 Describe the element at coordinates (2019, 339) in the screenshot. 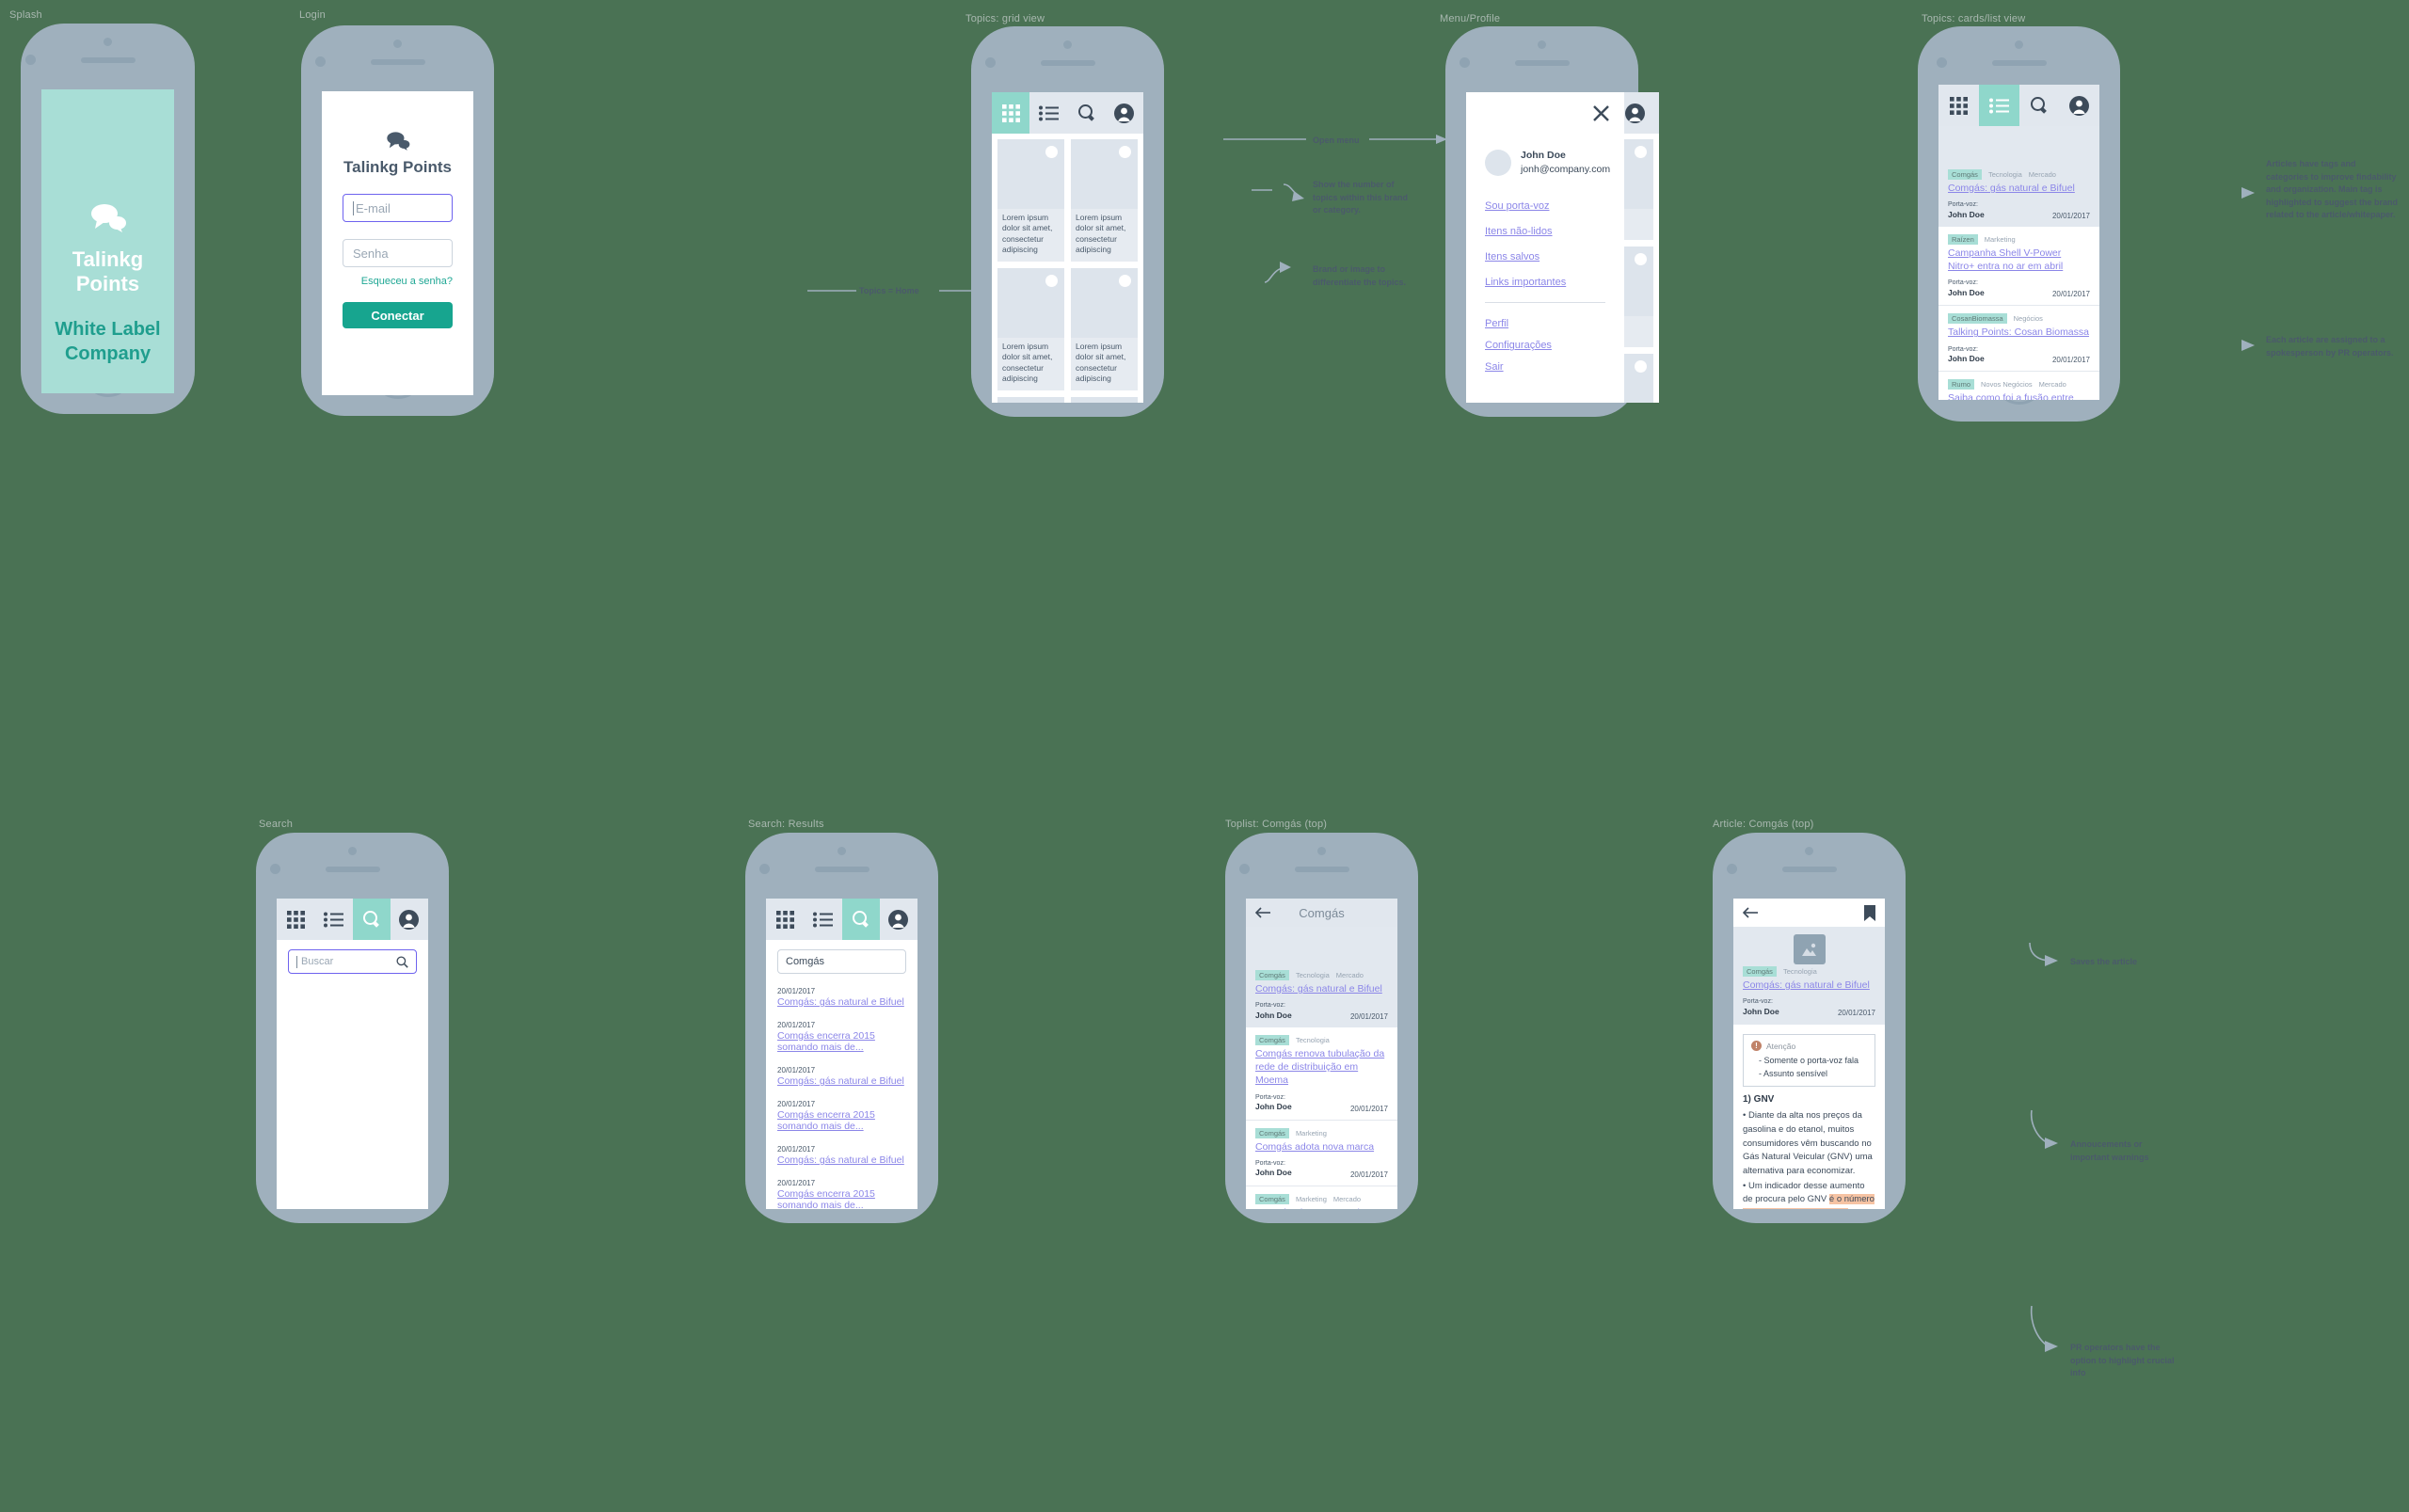

I see `article-list-item: CosanBiomassa Negócios Talking Points` at that location.